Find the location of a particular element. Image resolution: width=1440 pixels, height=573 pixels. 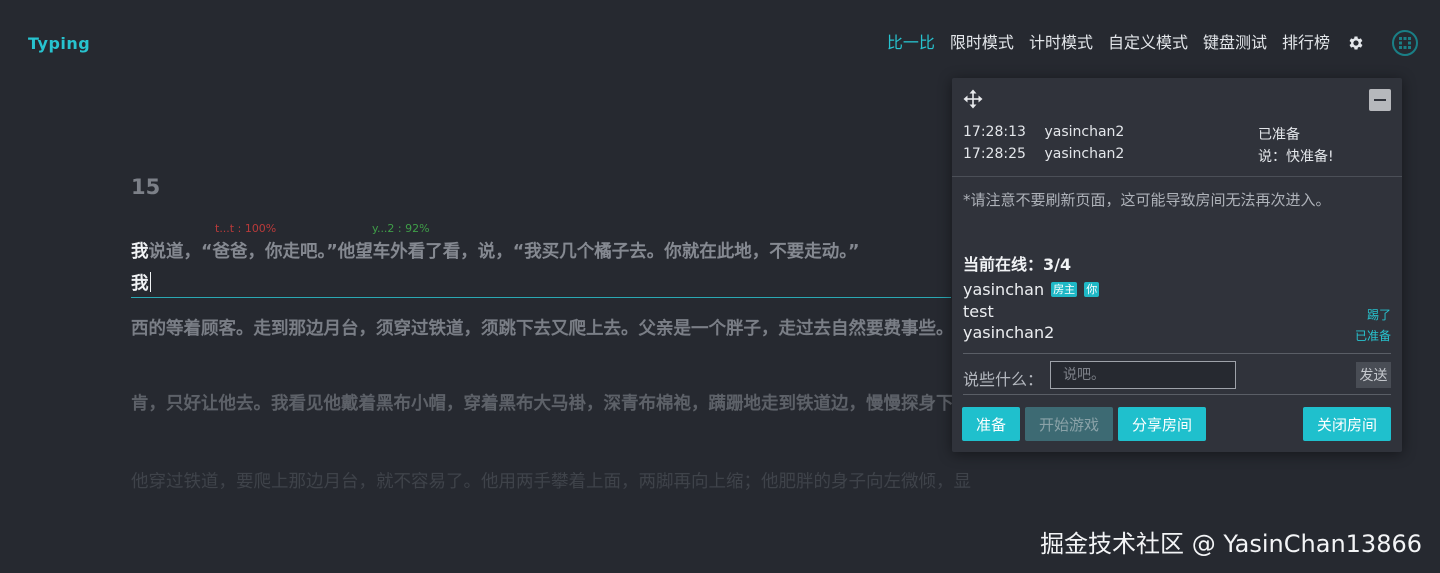

chat-message: 17:28:25 yasinchan2 说：快准备! is located at coordinates (1148, 155).